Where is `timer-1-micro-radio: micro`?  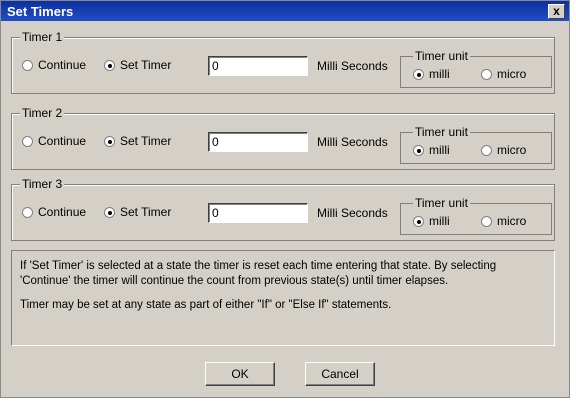
timer-1-micro-radio: micro is located at coordinates (503, 74).